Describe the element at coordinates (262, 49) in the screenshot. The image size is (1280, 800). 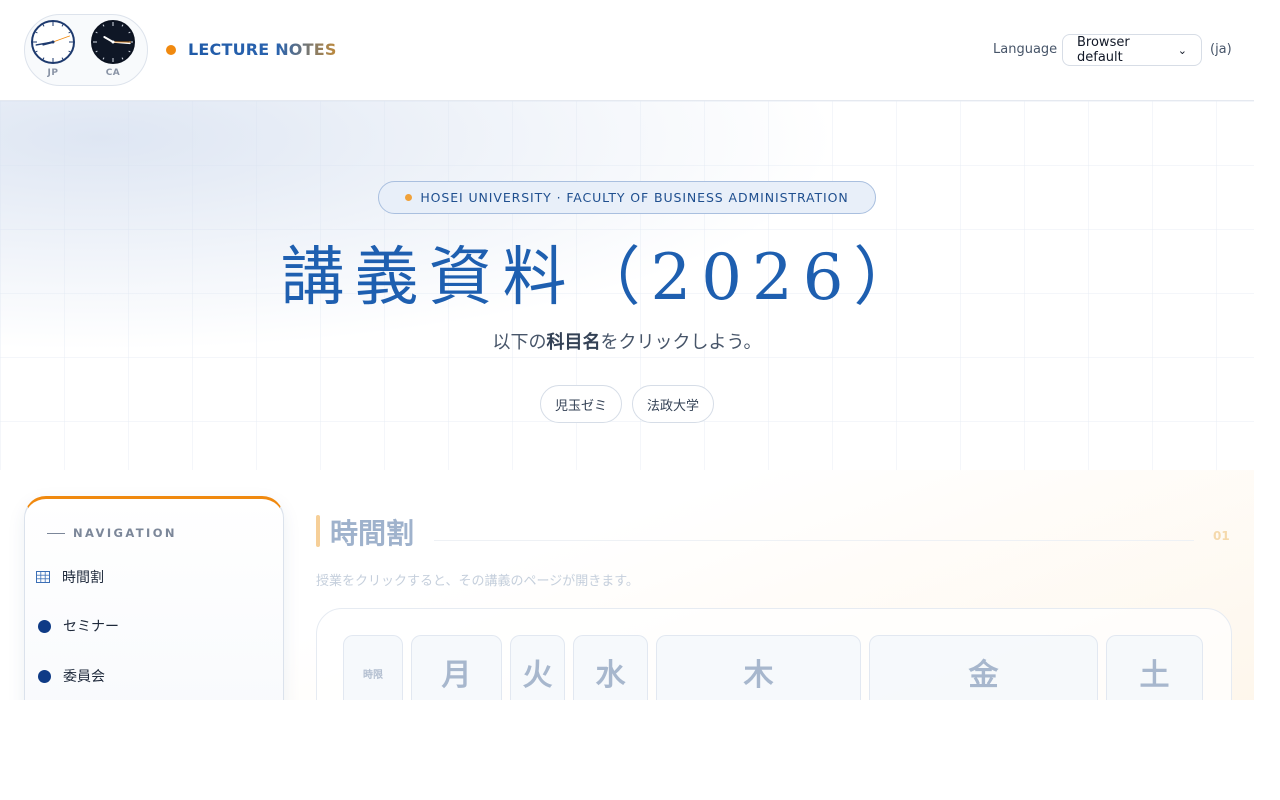
I see `brand-logo-text: LECTURE NOTES` at that location.